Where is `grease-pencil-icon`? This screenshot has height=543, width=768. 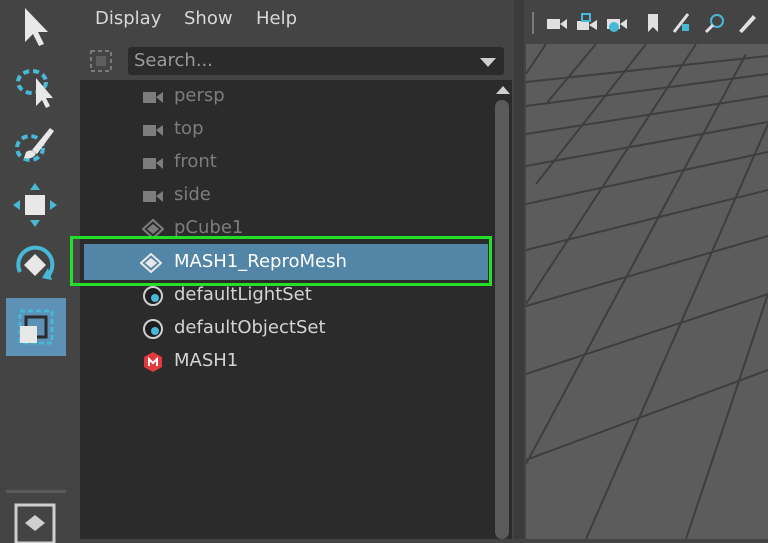 grease-pencil-icon is located at coordinates (747, 23).